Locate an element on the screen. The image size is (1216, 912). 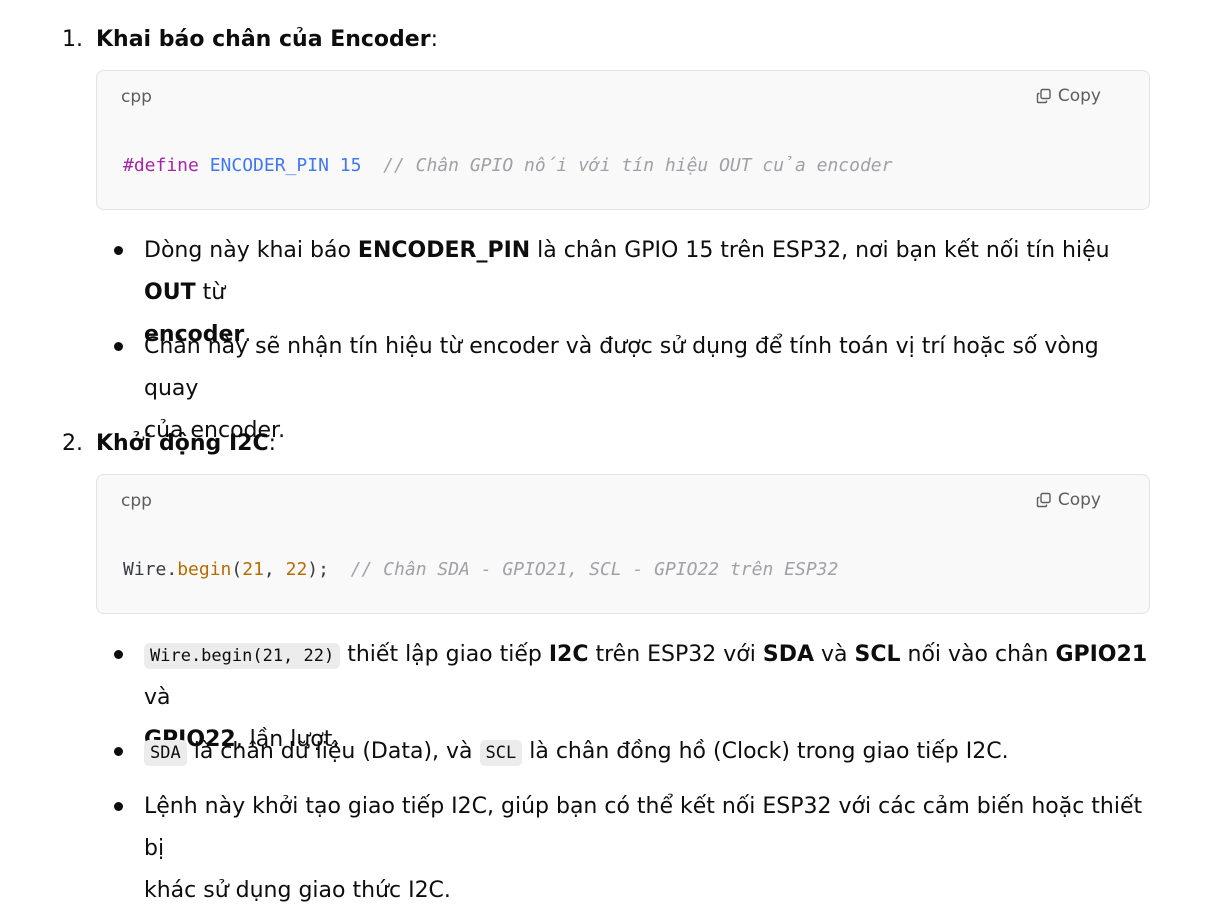
text: Dòng này khai báo is located at coordinates (251, 250).